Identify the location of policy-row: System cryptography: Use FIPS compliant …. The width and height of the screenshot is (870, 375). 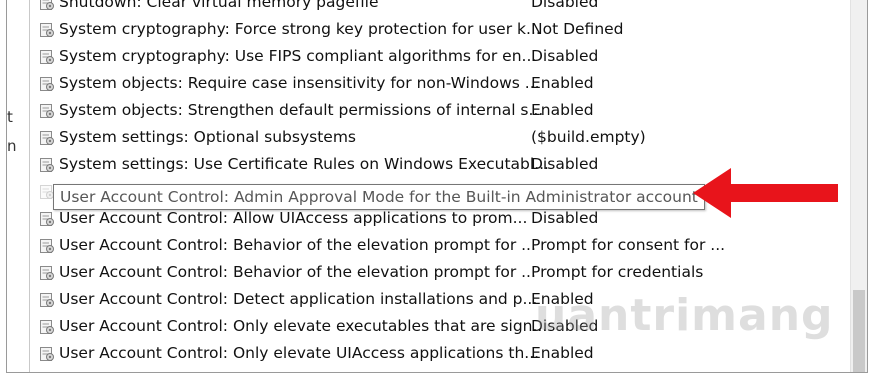
(452, 56).